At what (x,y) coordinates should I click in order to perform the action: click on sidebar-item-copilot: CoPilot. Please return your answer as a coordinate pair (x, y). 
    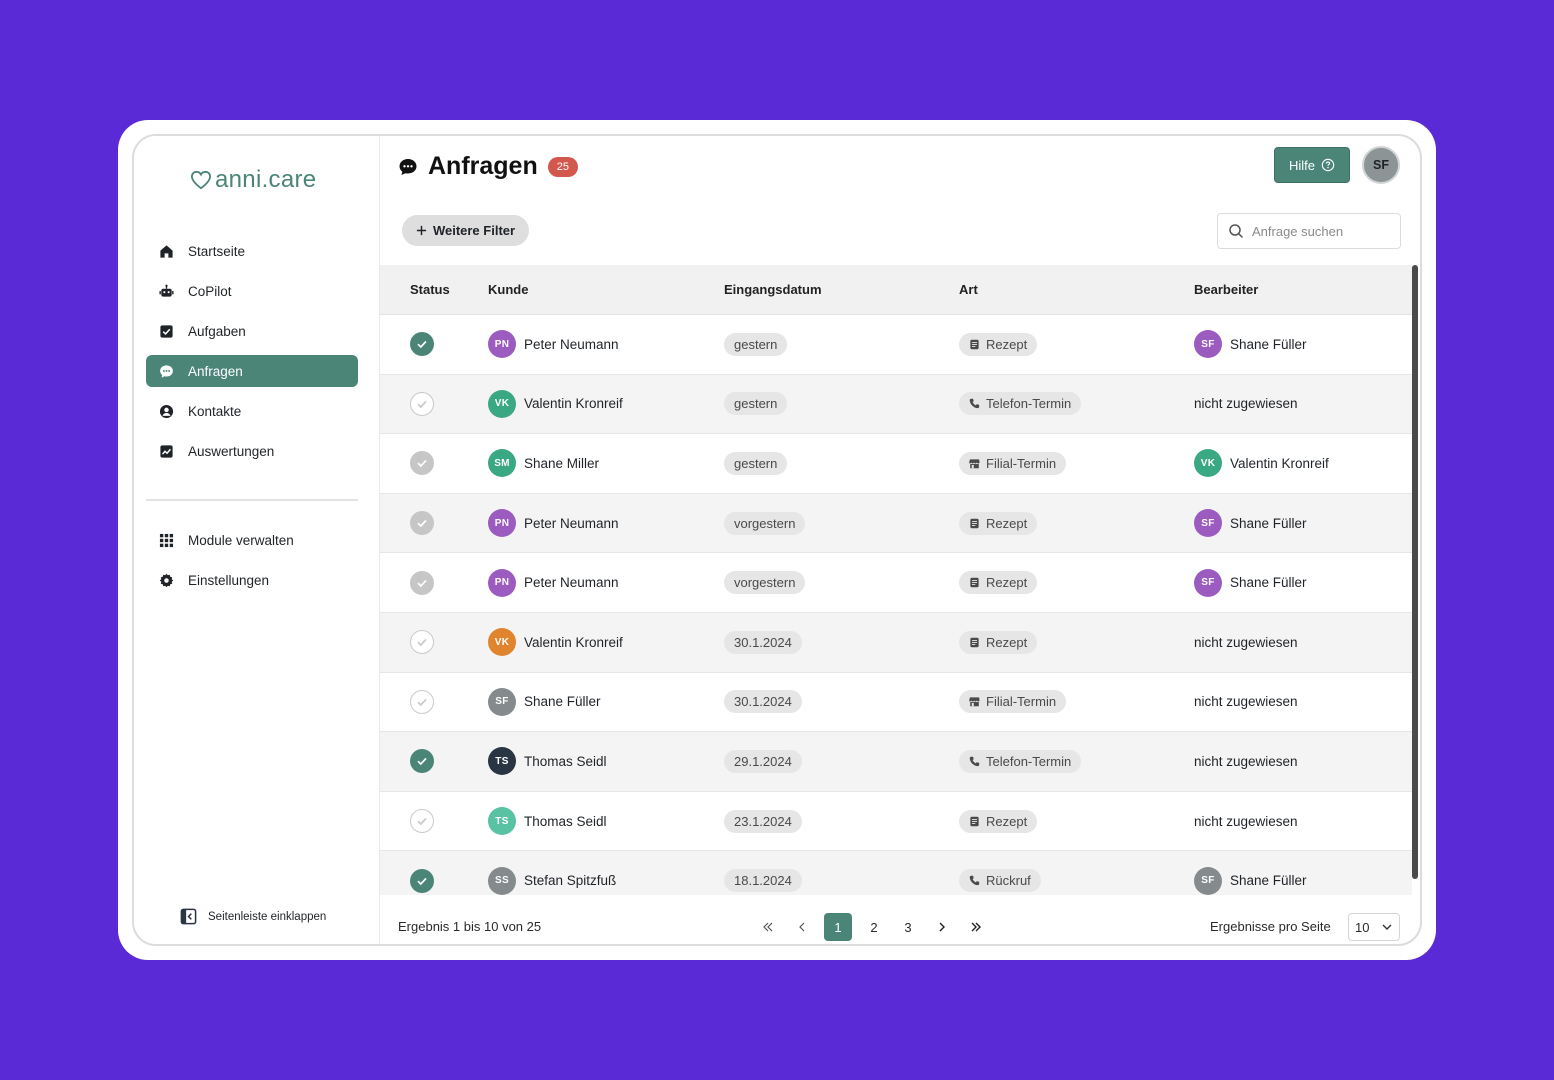
    Looking at the image, I should click on (252, 291).